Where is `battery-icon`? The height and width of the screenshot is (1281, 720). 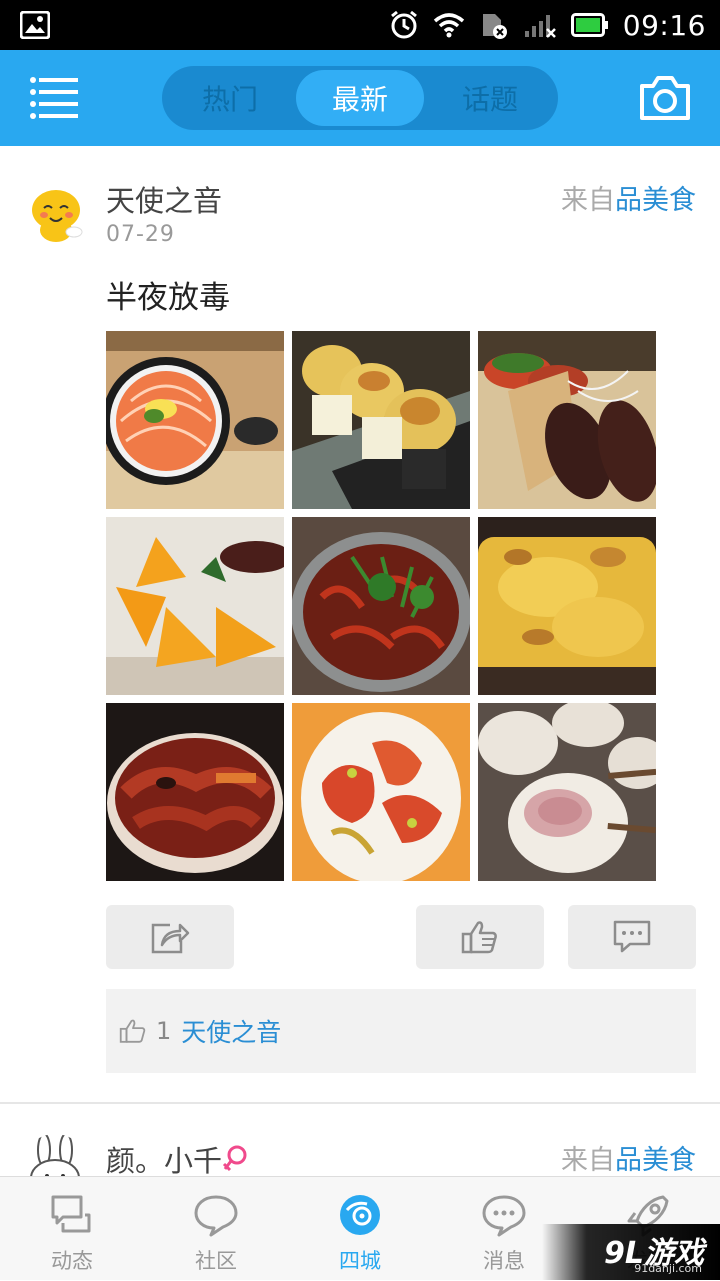
battery-icon is located at coordinates (589, 25).